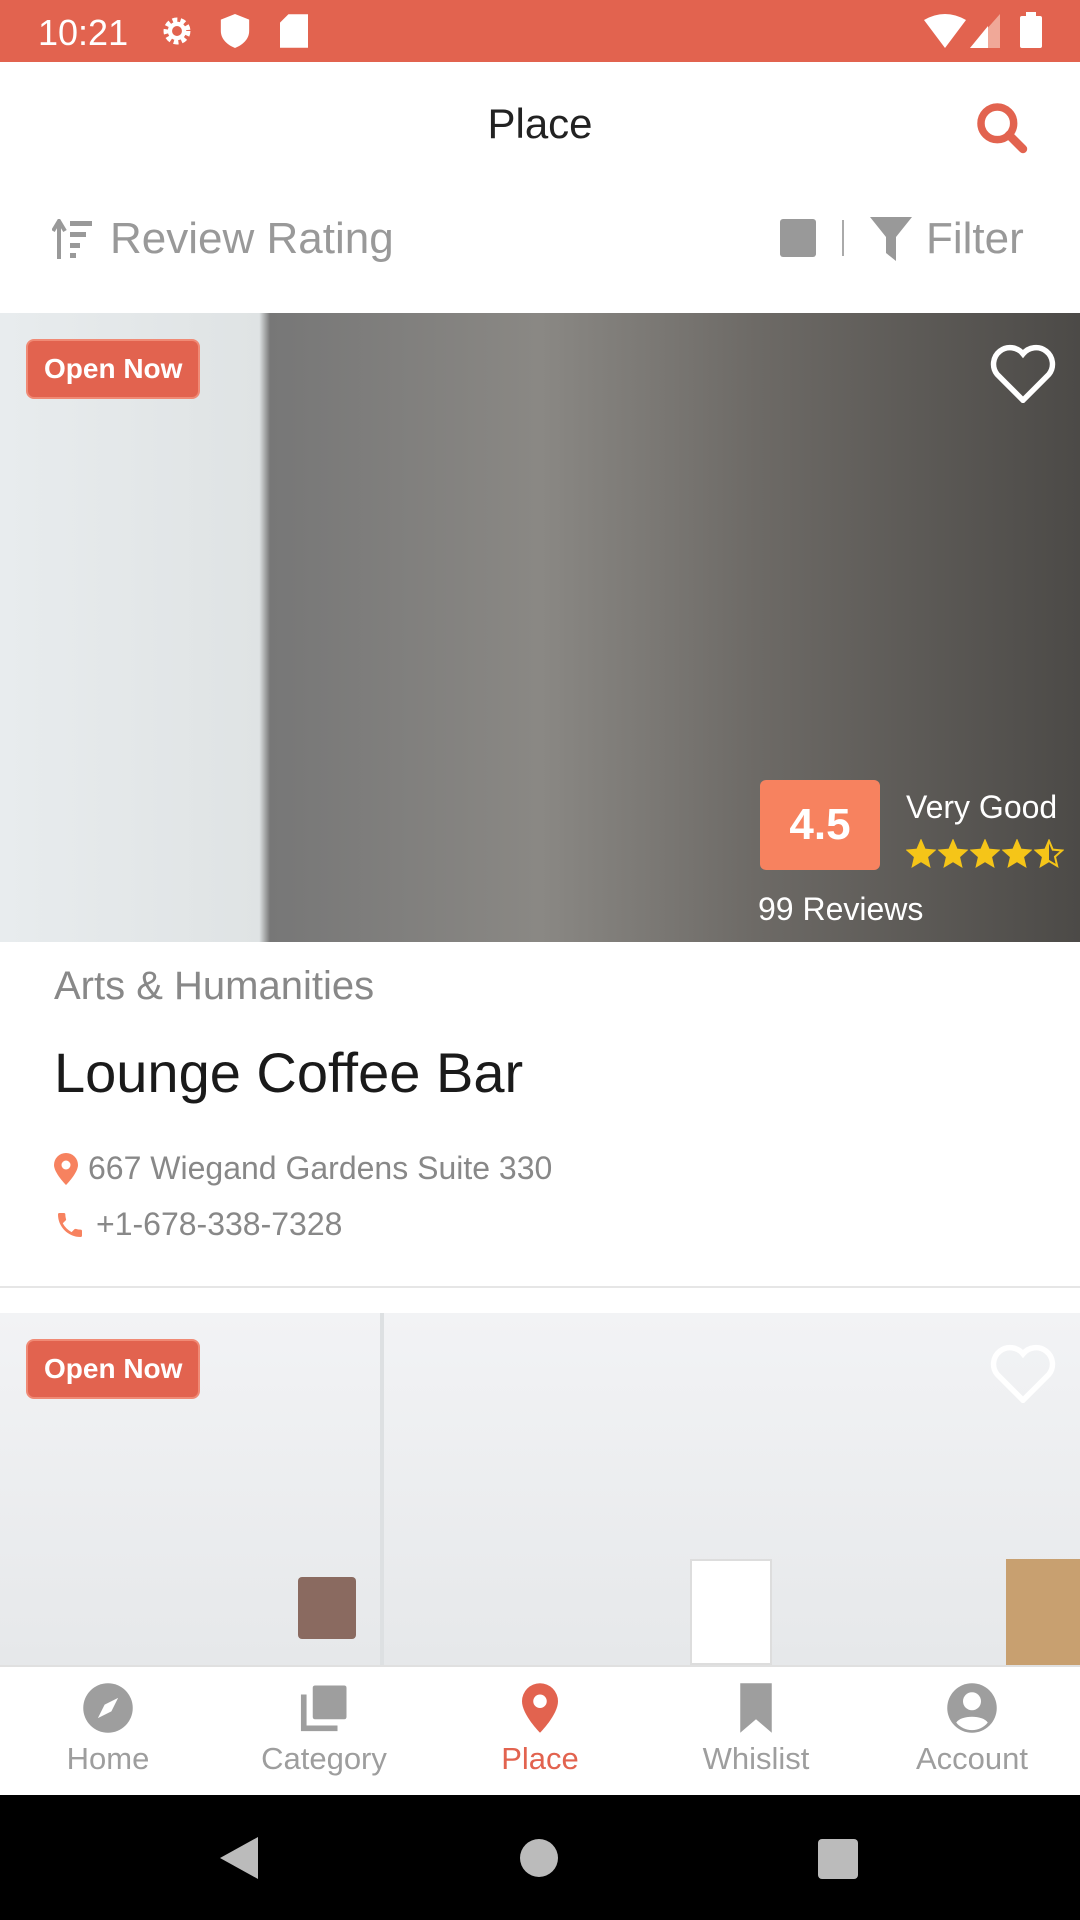  What do you see at coordinates (323, 1708) in the screenshot?
I see `category-icon` at bounding box center [323, 1708].